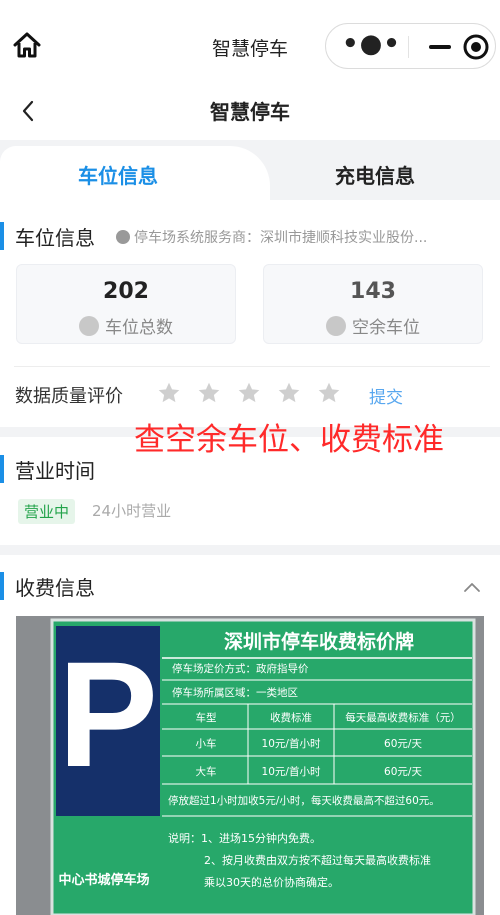 The height and width of the screenshot is (915, 500). What do you see at coordinates (386, 395) in the screenshot?
I see `submit-rating-link: 提交` at bounding box center [386, 395].